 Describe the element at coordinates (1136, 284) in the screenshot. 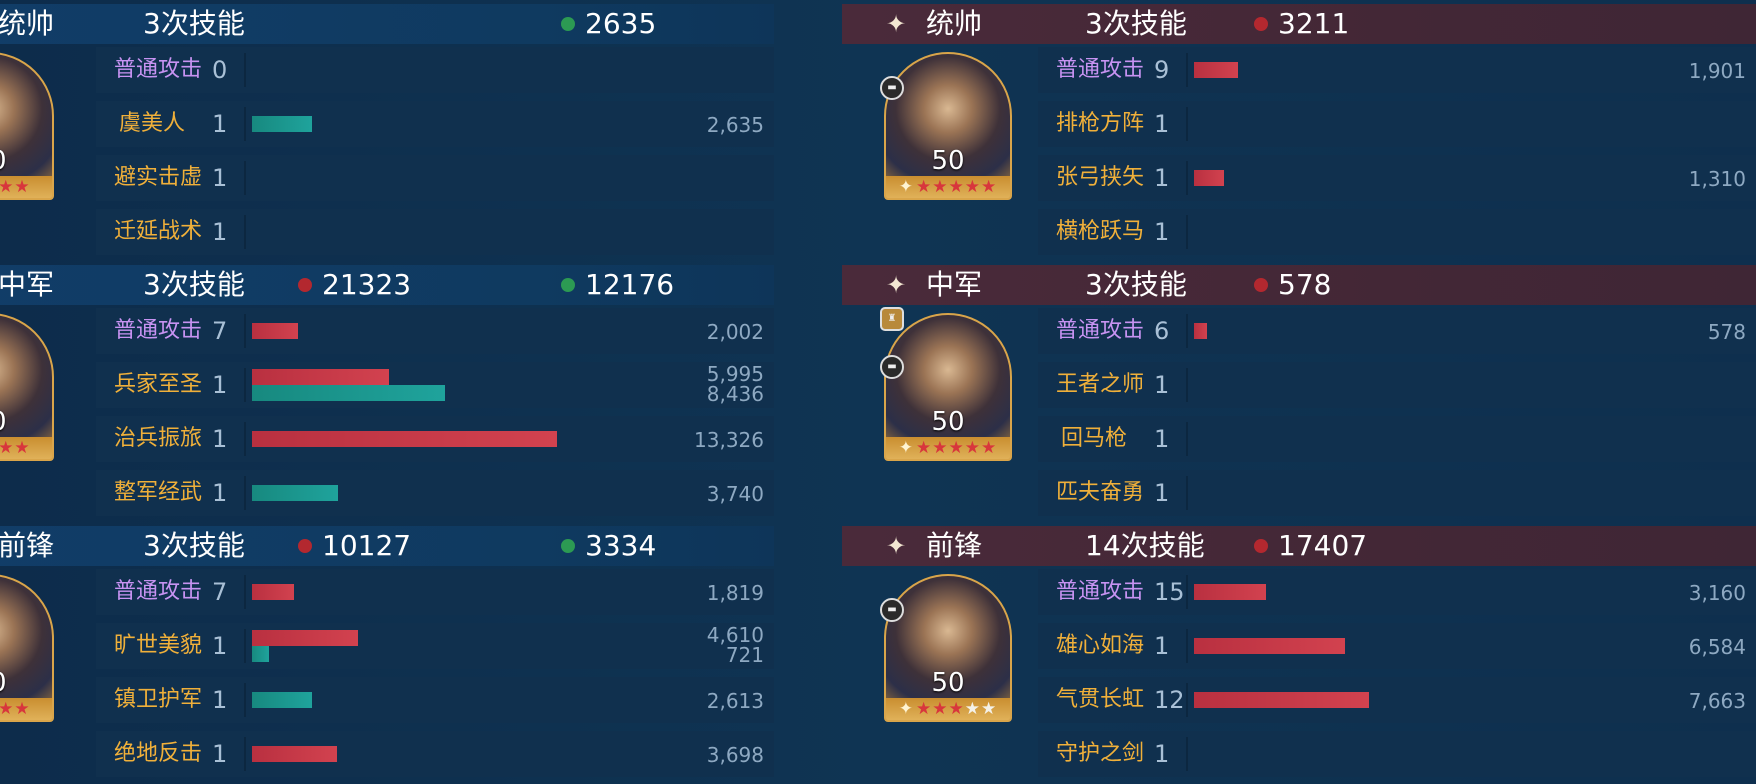

I see `skill-count-label: 3次技能` at that location.